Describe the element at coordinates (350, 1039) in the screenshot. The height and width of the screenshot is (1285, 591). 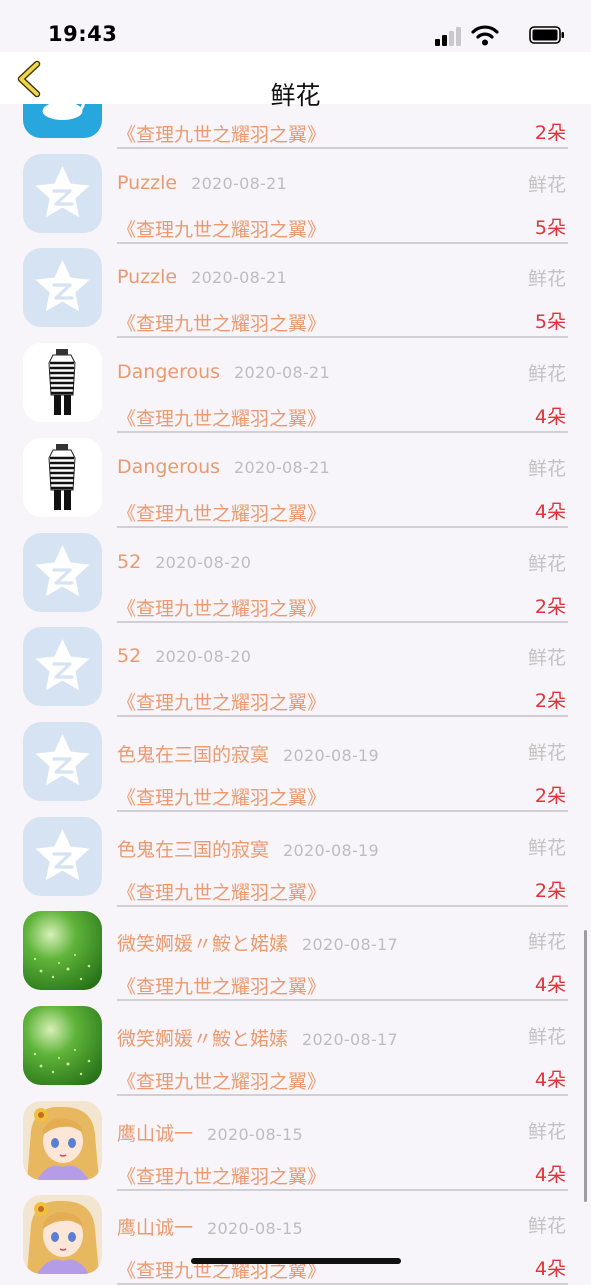
I see `gift-date: 2020-08-17` at that location.